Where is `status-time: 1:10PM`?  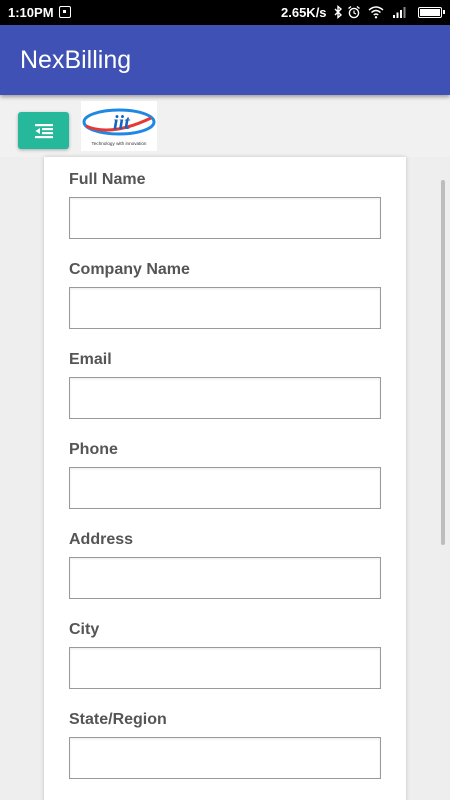 status-time: 1:10PM is located at coordinates (31, 12).